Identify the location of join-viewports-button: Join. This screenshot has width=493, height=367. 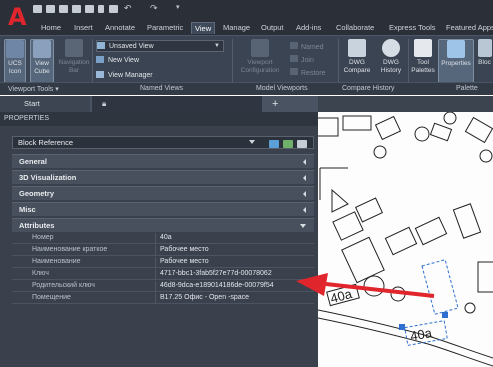
(302, 59).